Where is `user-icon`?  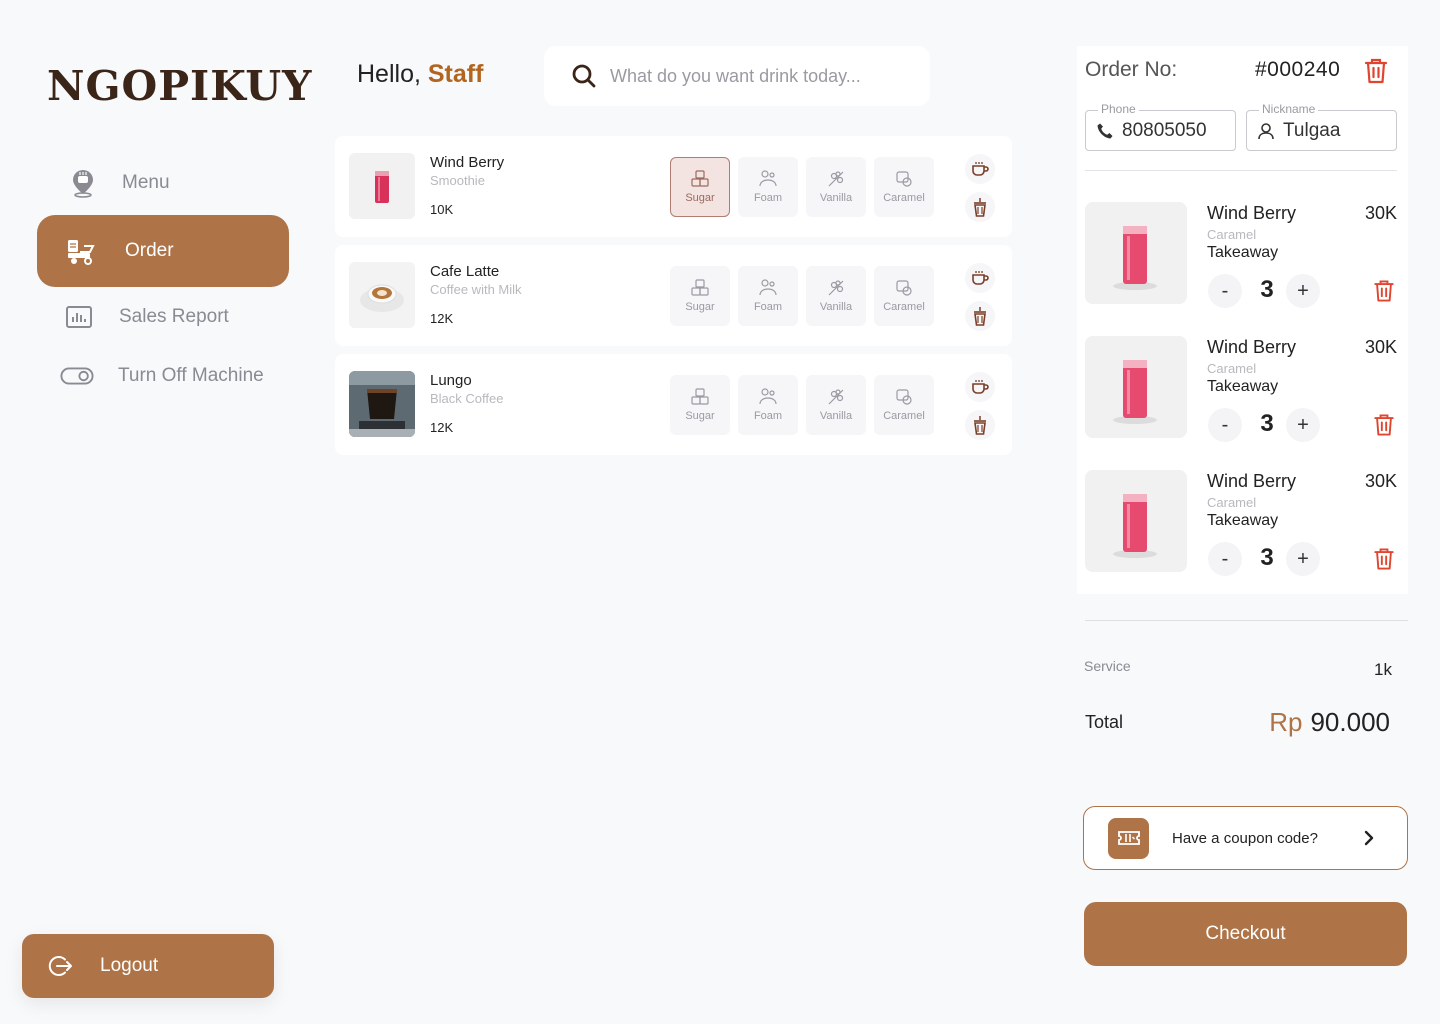 user-icon is located at coordinates (1267, 131).